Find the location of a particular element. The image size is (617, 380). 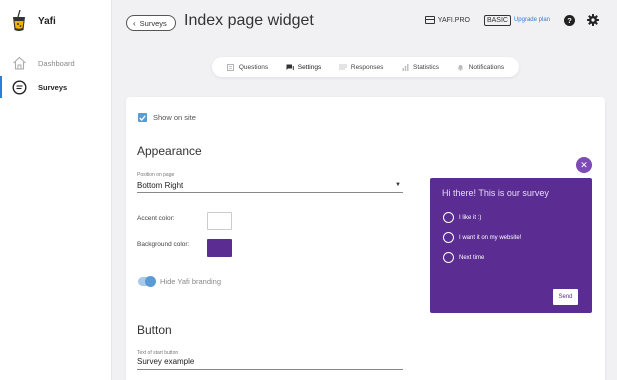

widget-option-label: I want it on my website! is located at coordinates (490, 237).